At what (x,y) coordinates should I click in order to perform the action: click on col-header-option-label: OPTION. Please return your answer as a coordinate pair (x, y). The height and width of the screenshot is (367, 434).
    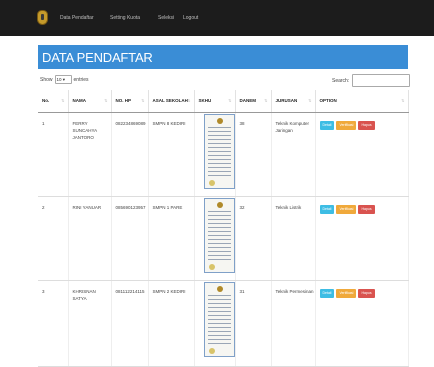
    Looking at the image, I should click on (328, 101).